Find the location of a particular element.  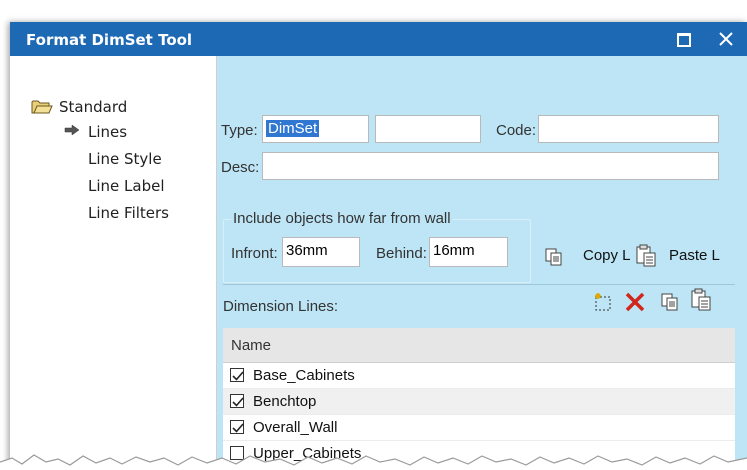

copy-label: Copy L is located at coordinates (607, 255).